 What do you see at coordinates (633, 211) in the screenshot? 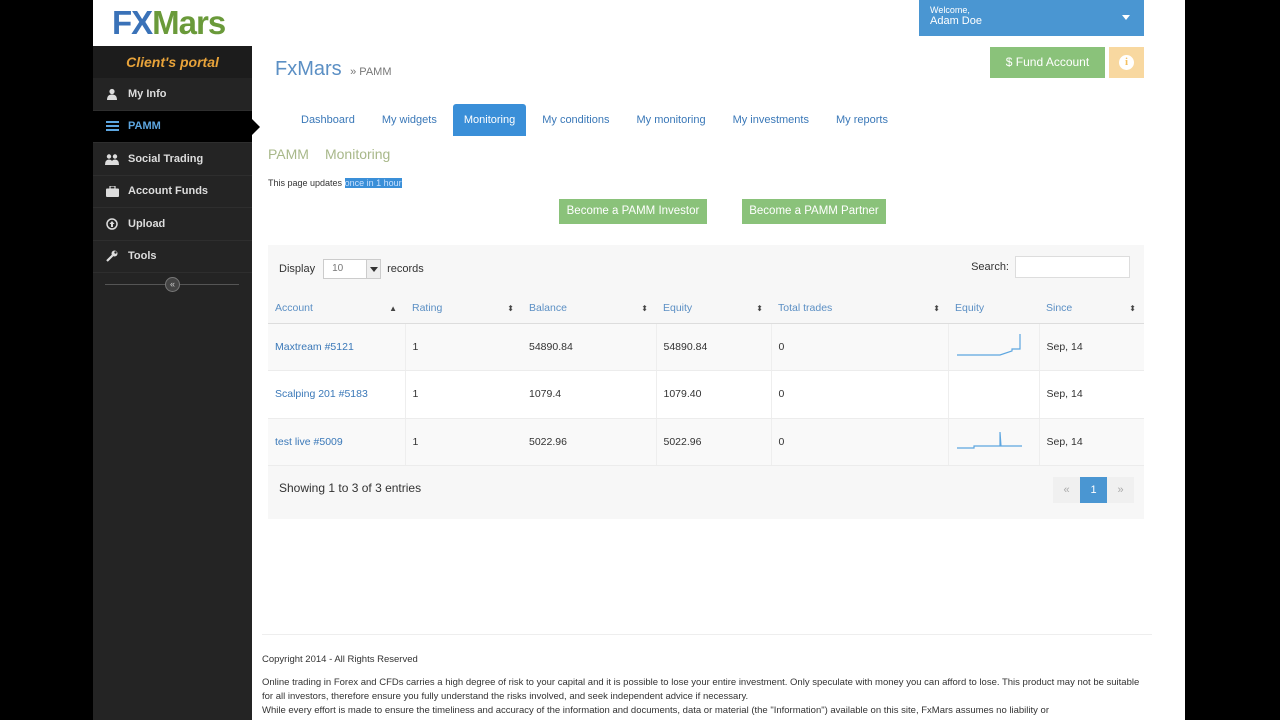
I see `become-investor-button: Become a PAMM Investor` at bounding box center [633, 211].